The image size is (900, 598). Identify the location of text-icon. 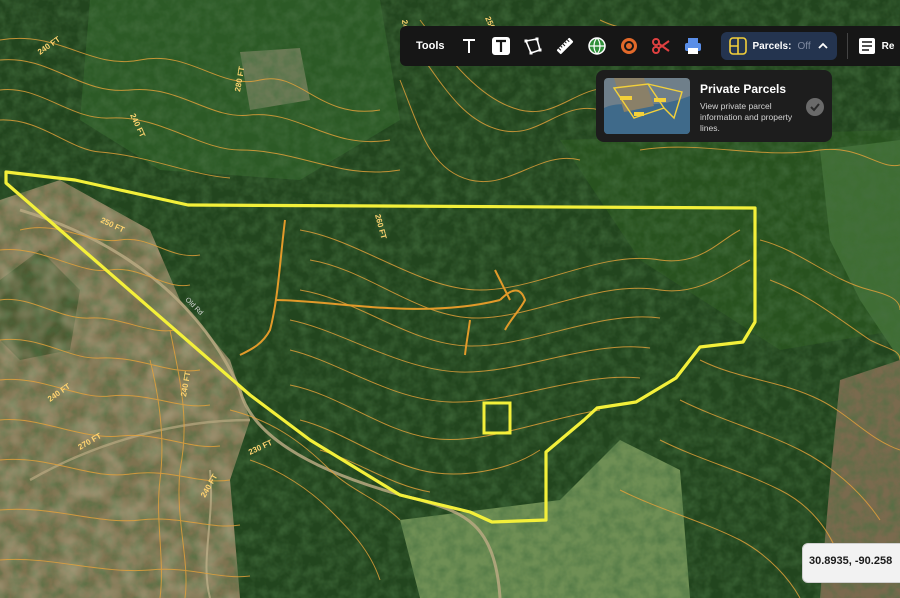
(468, 46).